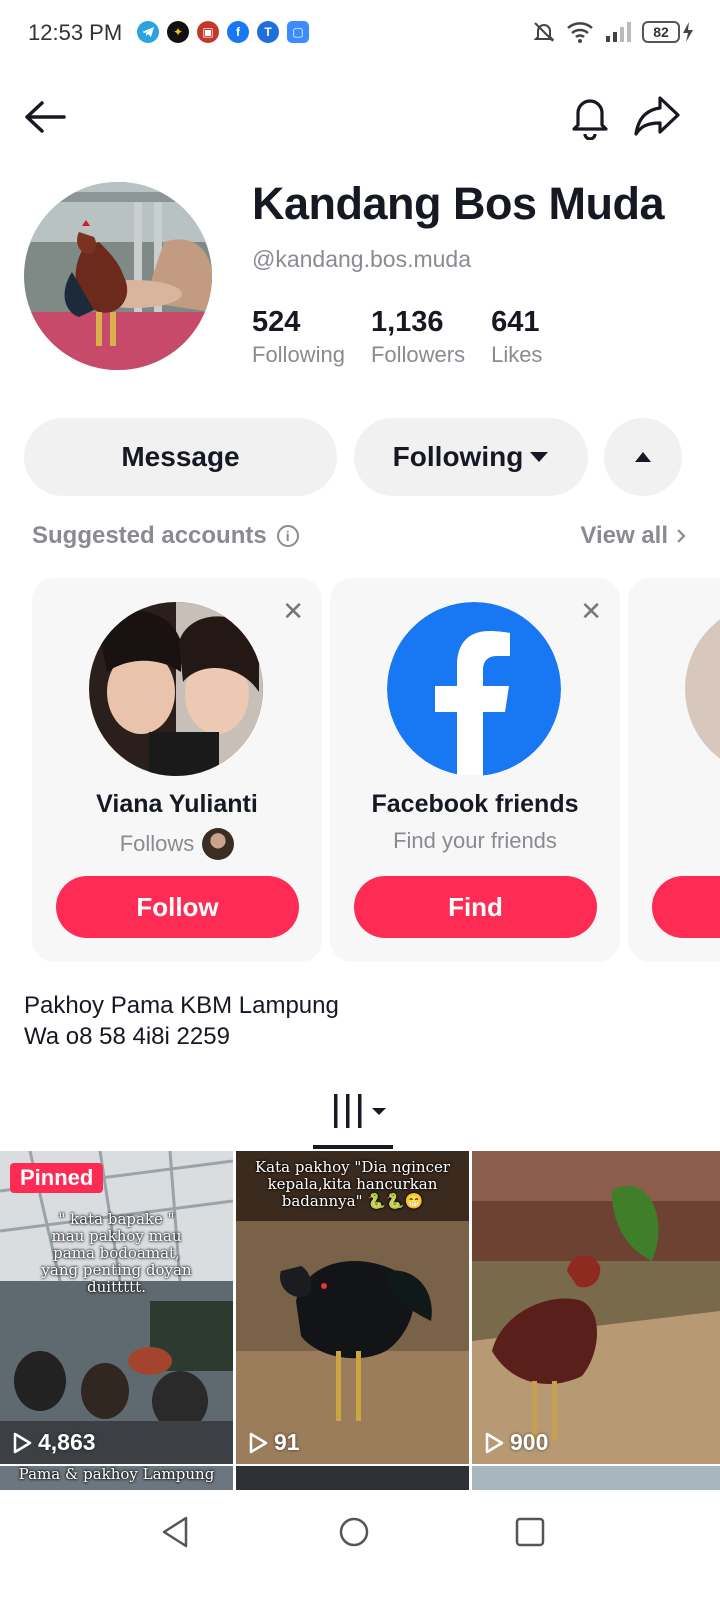 This screenshot has width=720, height=1600. What do you see at coordinates (118, 276) in the screenshot?
I see `profile-avatar` at bounding box center [118, 276].